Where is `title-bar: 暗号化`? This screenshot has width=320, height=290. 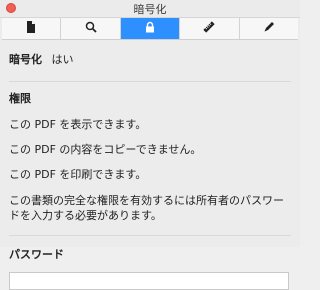 title-bar: 暗号化 is located at coordinates (150, 9).